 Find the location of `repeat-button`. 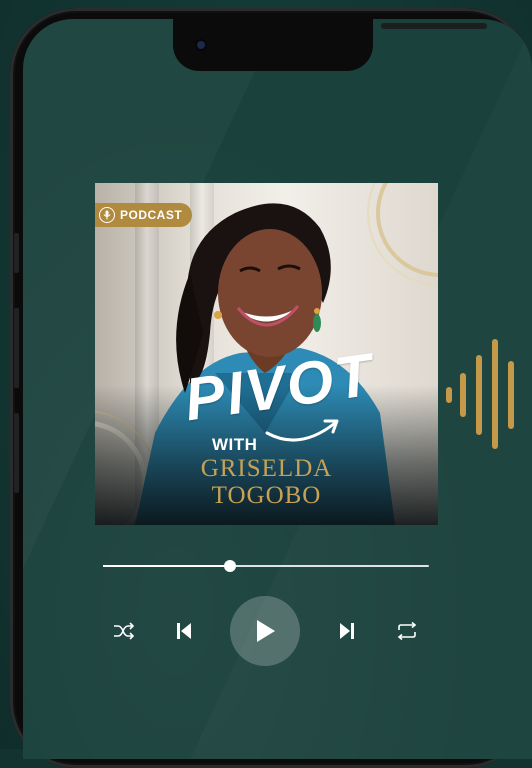

repeat-button is located at coordinates (407, 631).